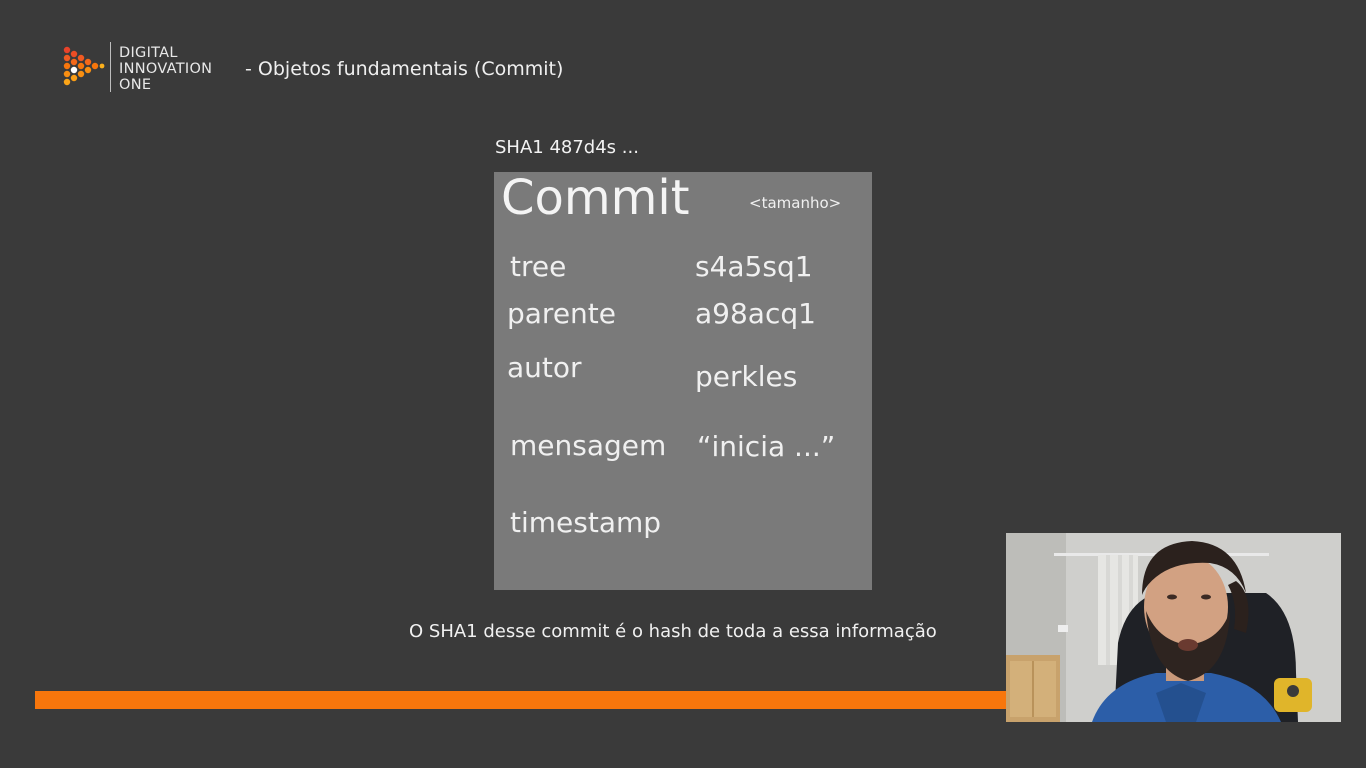 This screenshot has height=768, width=1366. What do you see at coordinates (746, 376) in the screenshot?
I see `field-value-autor: perkles` at bounding box center [746, 376].